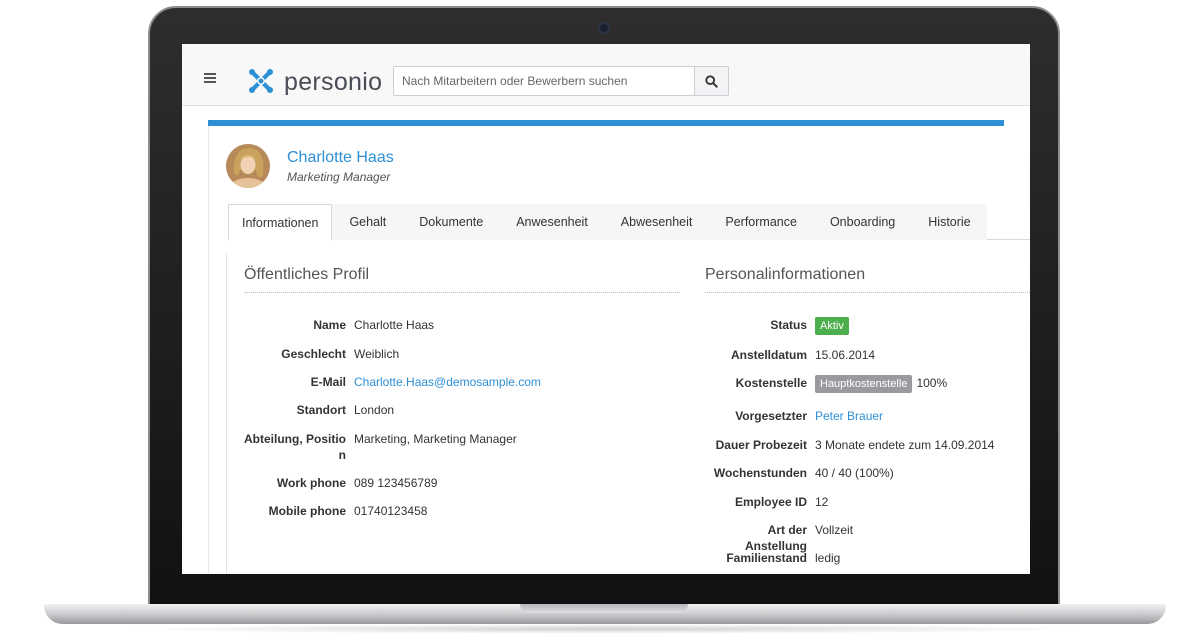 The width and height of the screenshot is (1200, 643). Describe the element at coordinates (396, 483) in the screenshot. I see `field-value: 089 123456789` at that location.